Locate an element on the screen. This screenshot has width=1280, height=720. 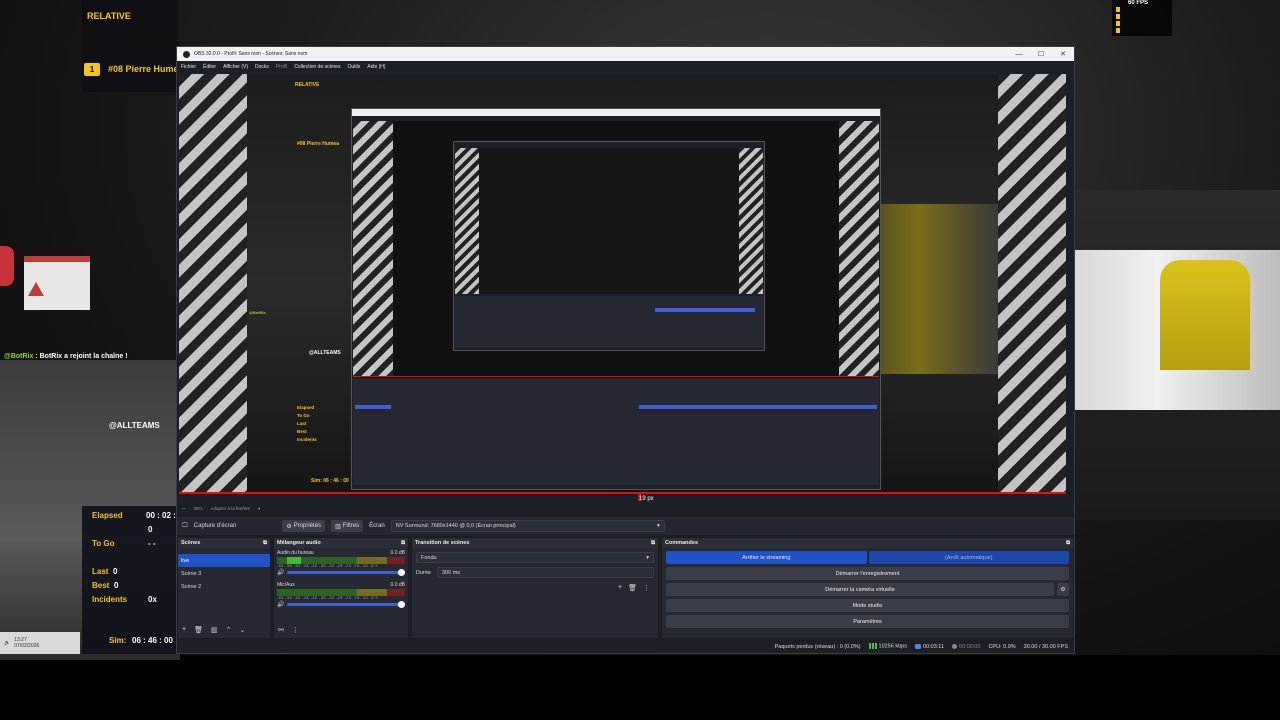
chevron-down-icon: ⌄ is located at coordinates (242, 630).